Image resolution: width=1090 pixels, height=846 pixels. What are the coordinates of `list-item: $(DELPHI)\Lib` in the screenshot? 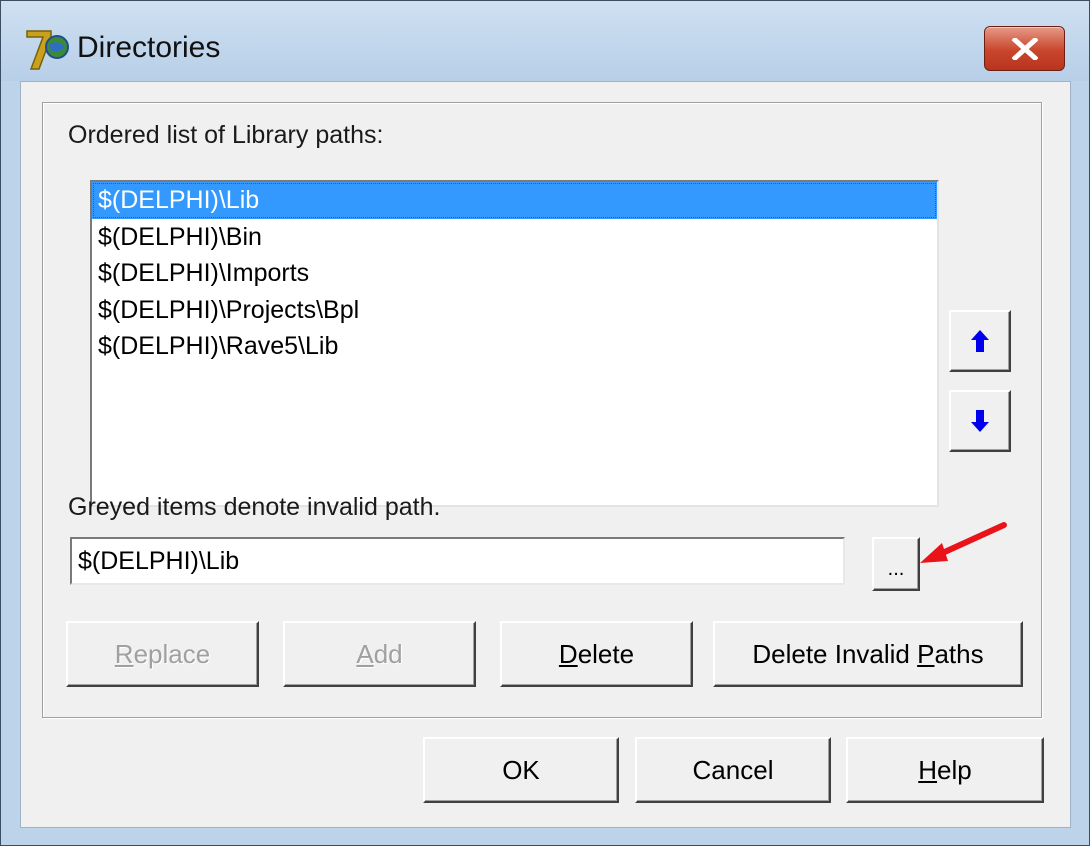 It's located at (514, 200).